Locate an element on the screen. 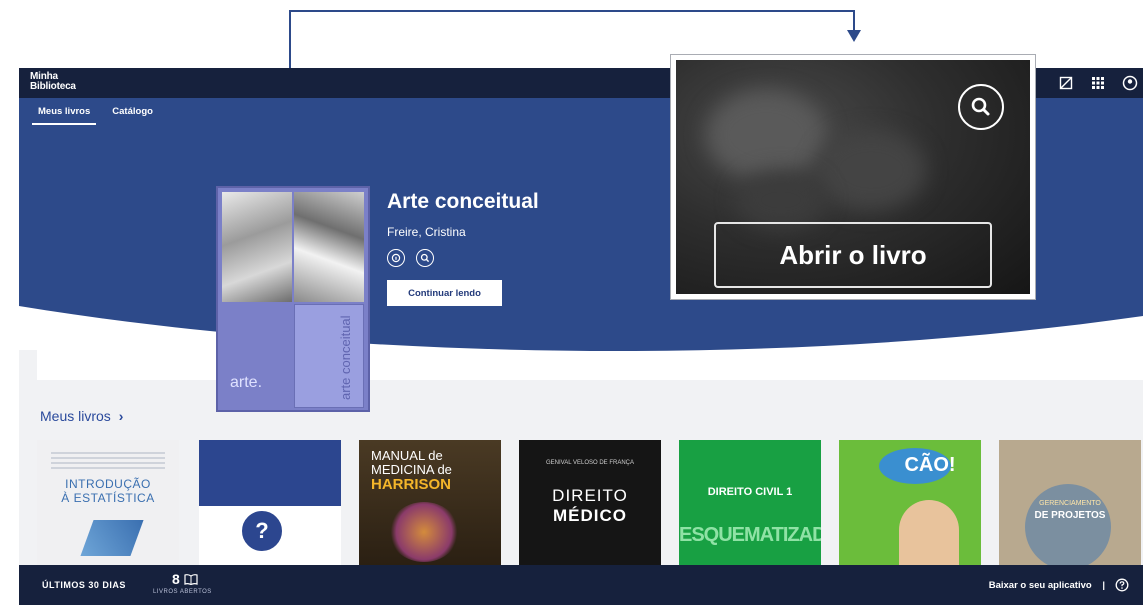 The image size is (1143, 605). book-thumb-cao: CÃO! is located at coordinates (910, 504).